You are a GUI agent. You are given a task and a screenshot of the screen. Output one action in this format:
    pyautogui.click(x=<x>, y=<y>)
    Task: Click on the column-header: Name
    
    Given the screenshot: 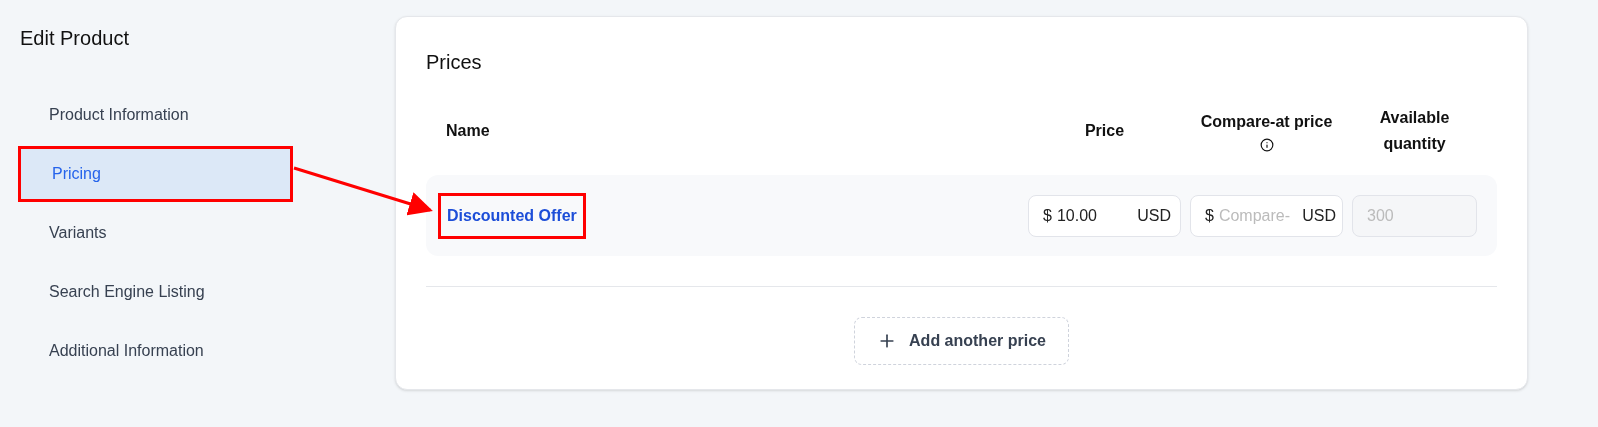 What is the action you would take?
    pyautogui.click(x=468, y=131)
    